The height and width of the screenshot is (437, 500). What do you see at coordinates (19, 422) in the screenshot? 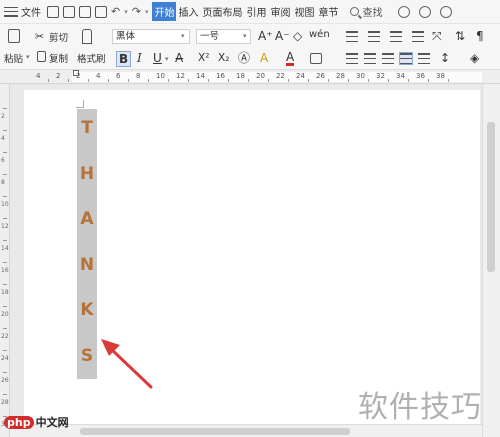
I see `php-logo: php` at bounding box center [19, 422].